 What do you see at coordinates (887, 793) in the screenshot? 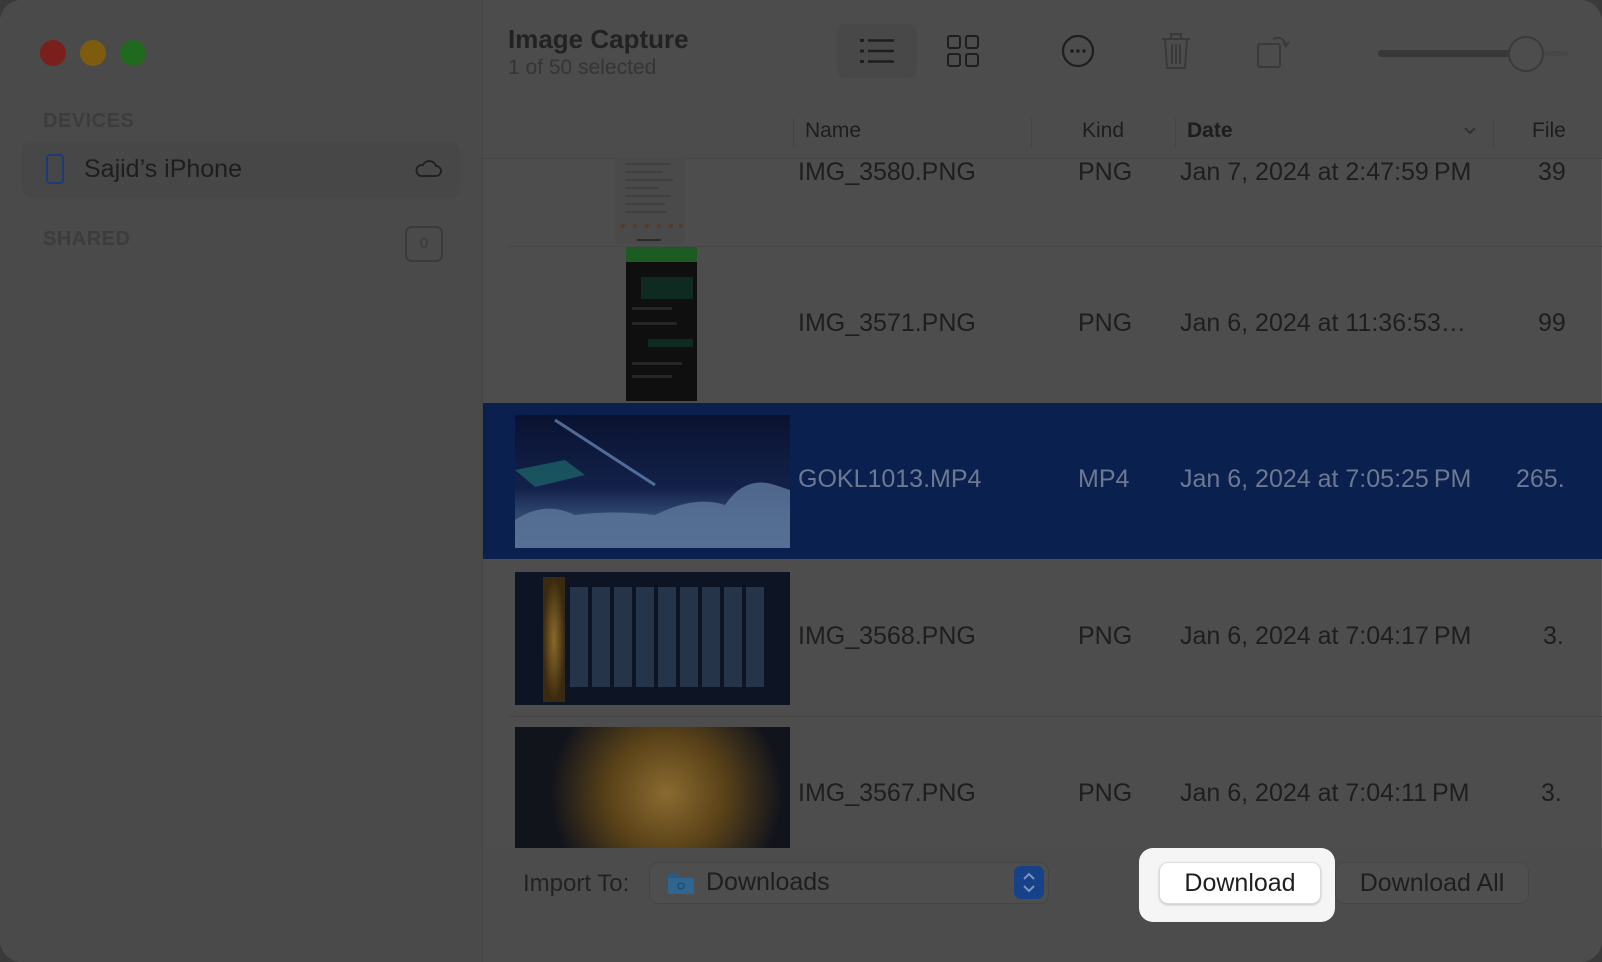
I see `file-name: IMG_3567.PNG` at bounding box center [887, 793].